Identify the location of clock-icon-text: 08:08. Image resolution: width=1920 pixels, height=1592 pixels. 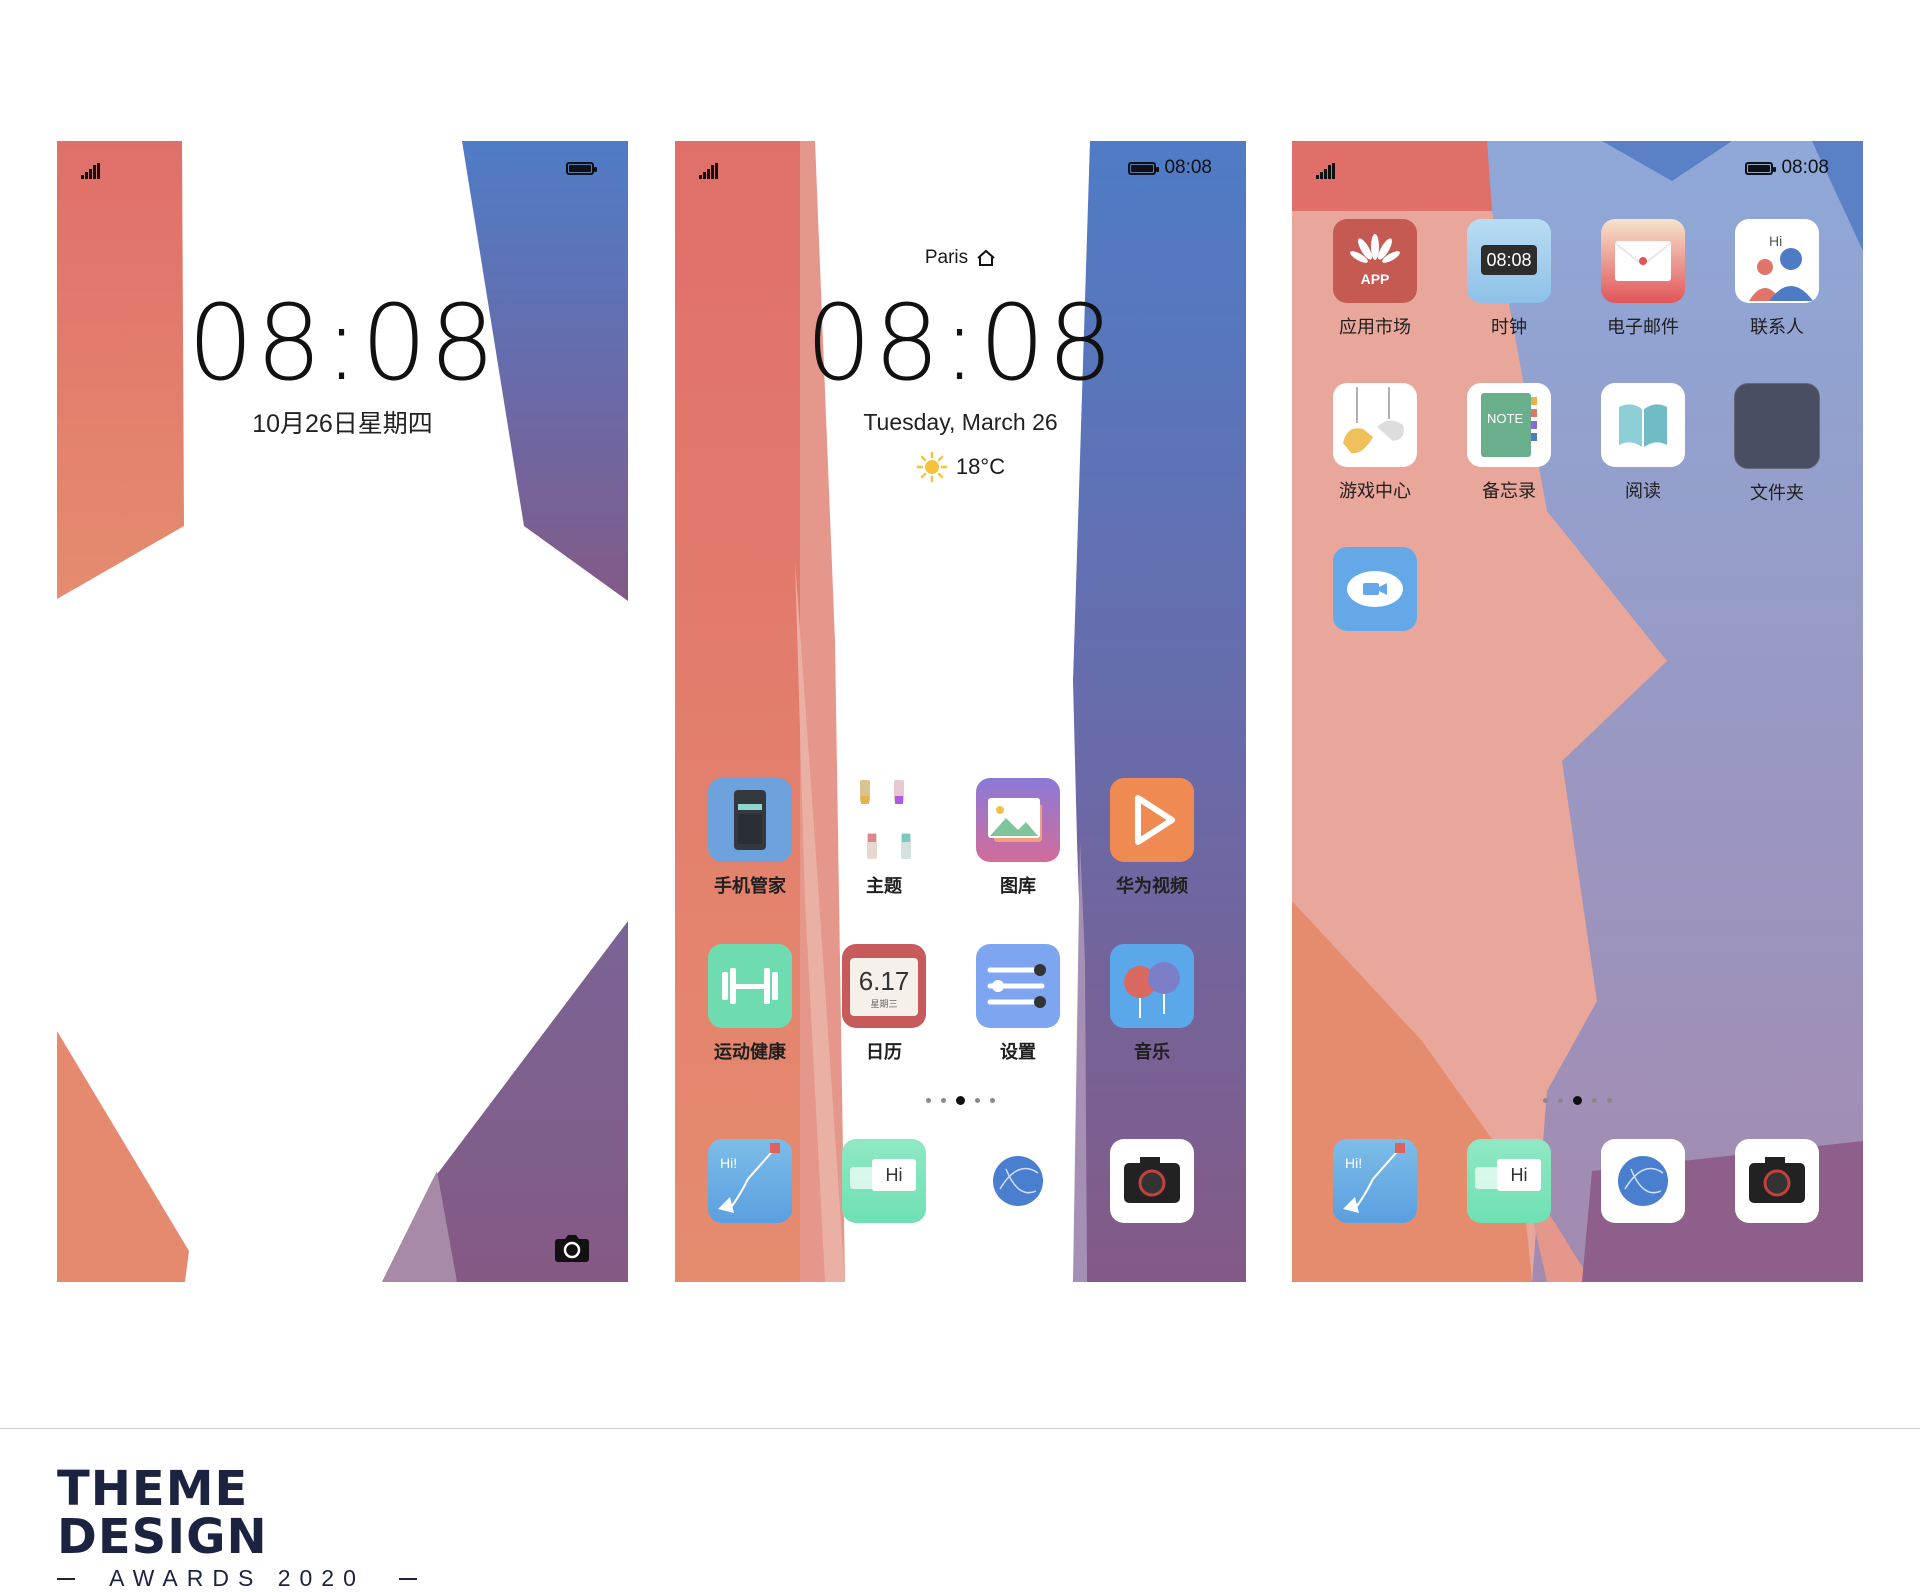
(1509, 260).